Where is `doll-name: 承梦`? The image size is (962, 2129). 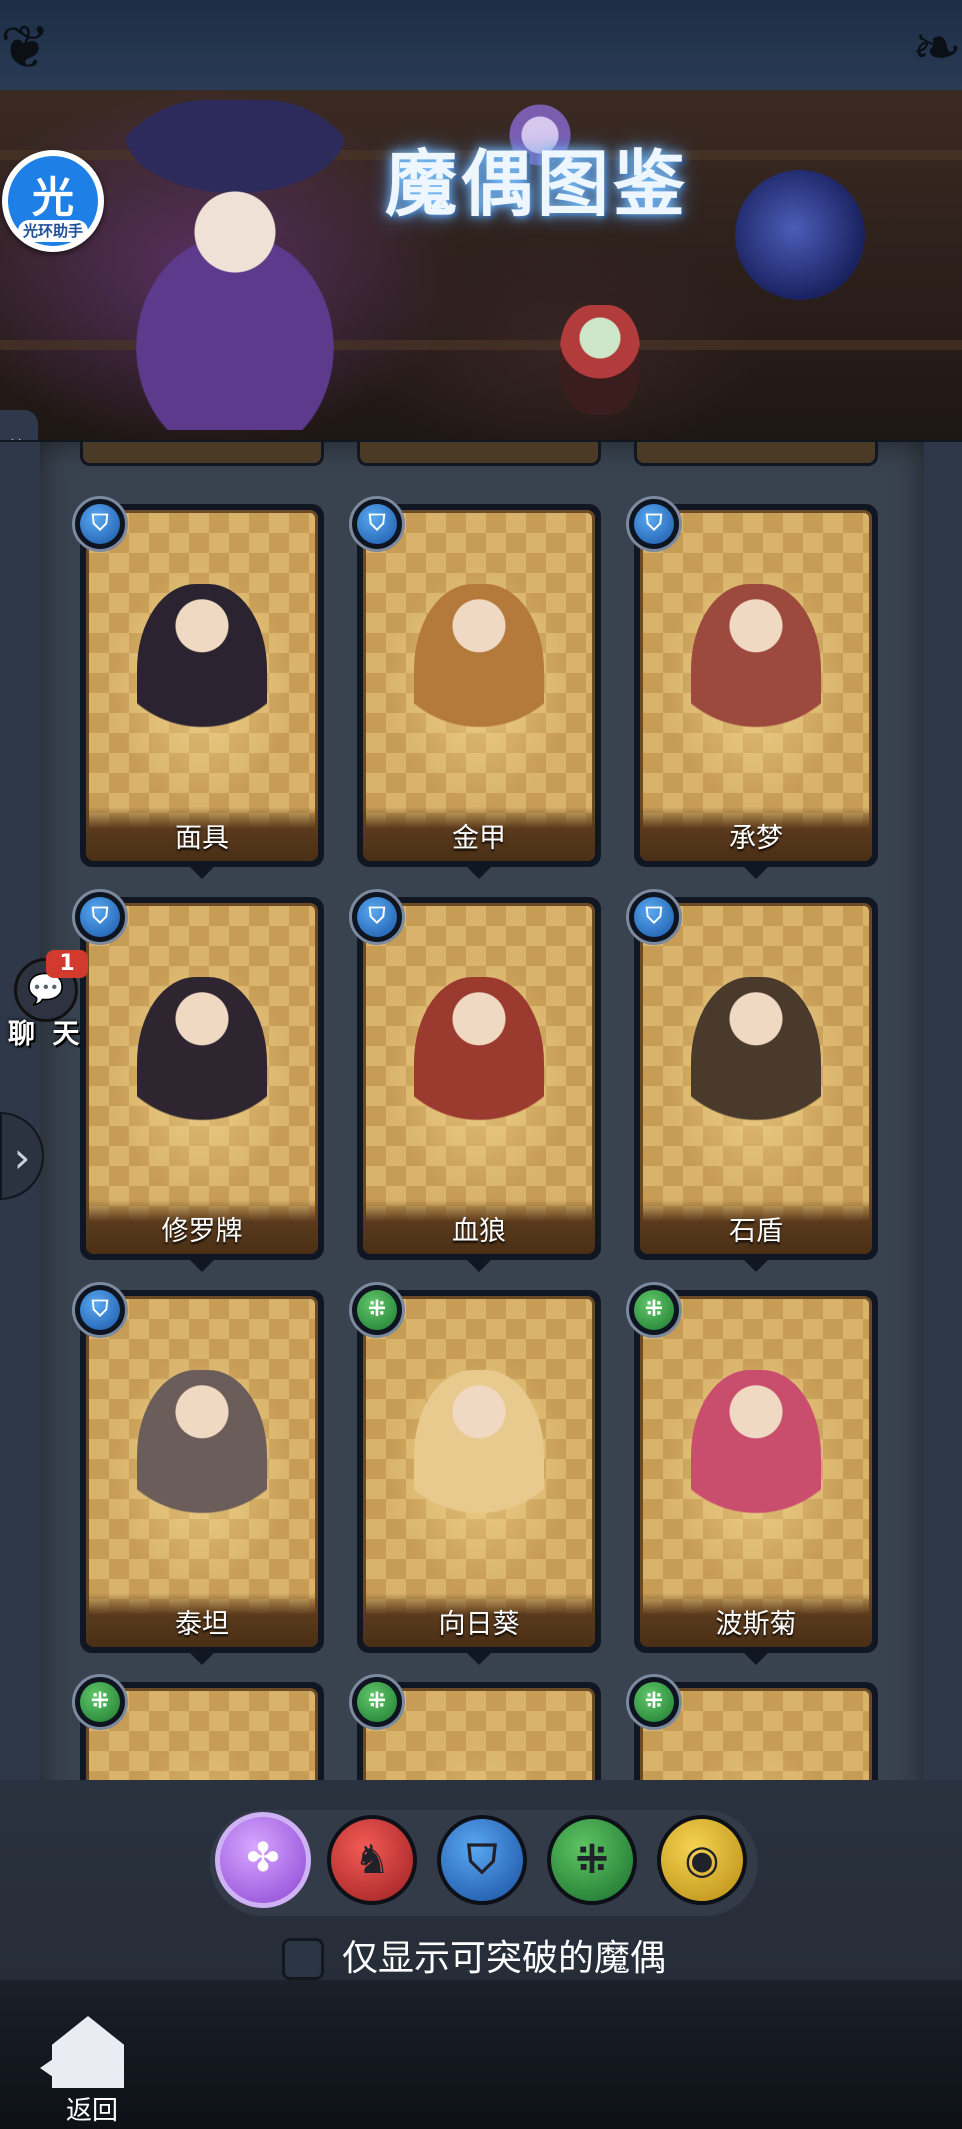
doll-name: 承梦 is located at coordinates (756, 834).